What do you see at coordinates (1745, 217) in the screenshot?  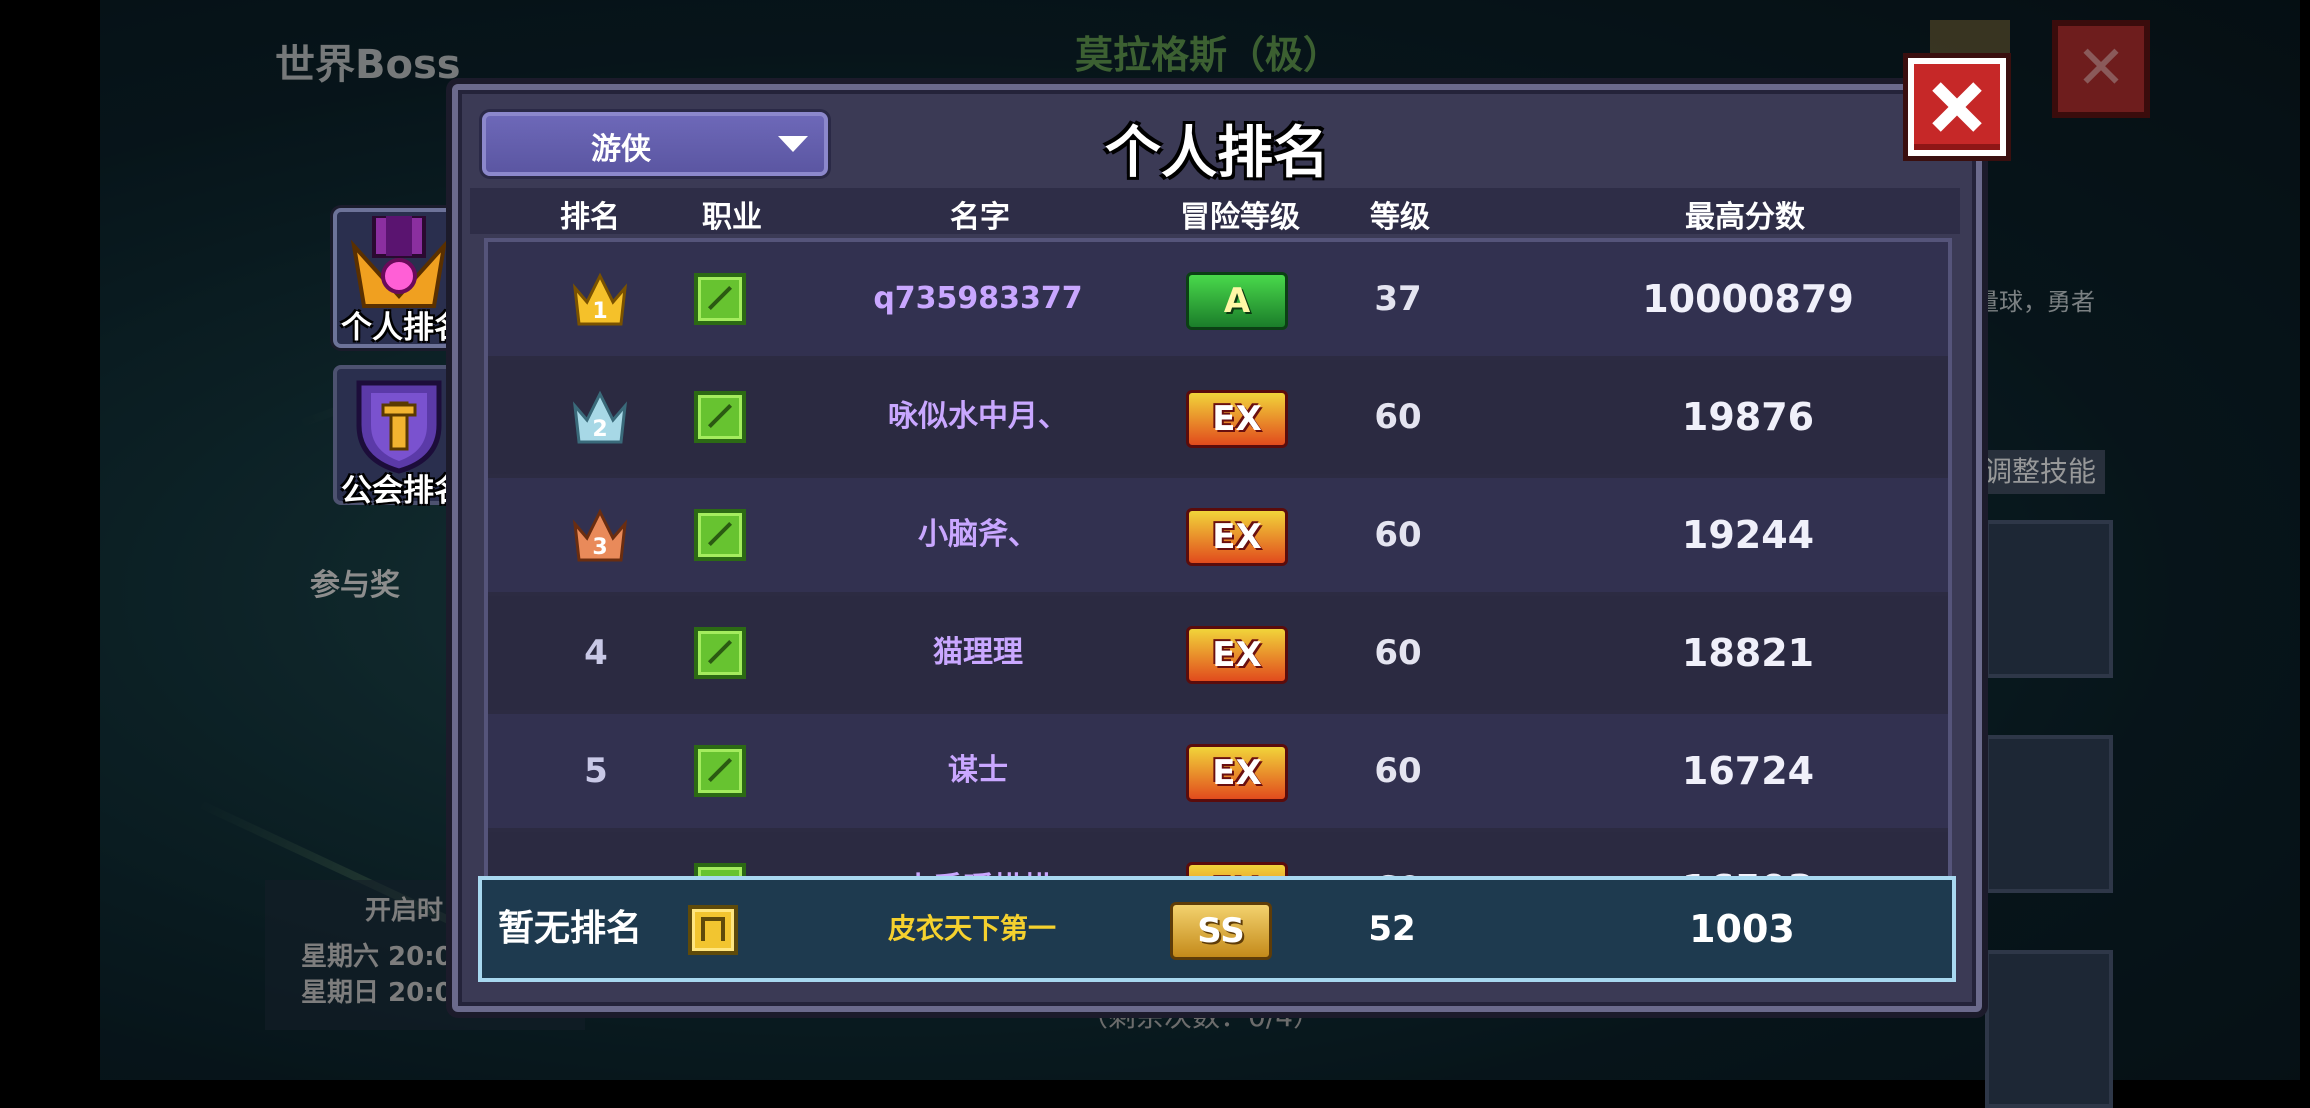 I see `header-high-score: 最高分数` at bounding box center [1745, 217].